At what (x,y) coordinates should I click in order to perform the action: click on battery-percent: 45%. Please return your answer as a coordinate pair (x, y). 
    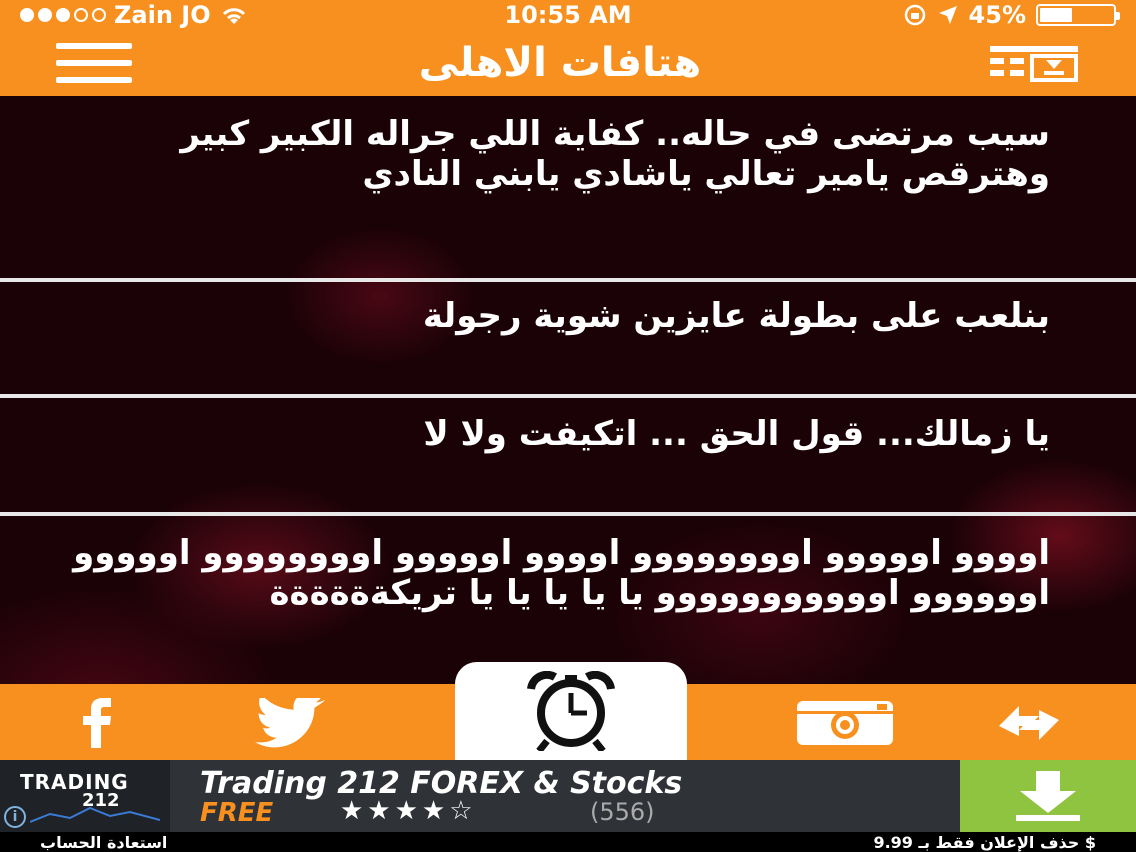
    Looking at the image, I should click on (997, 15).